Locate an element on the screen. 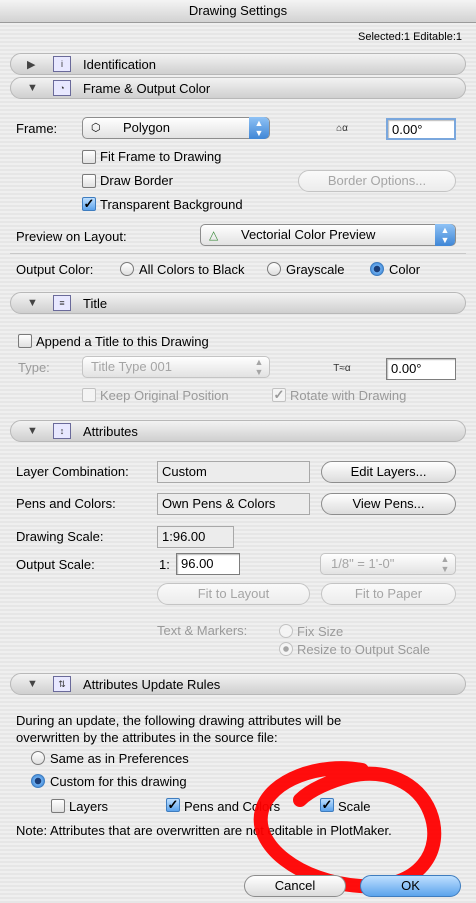  ok-button: OK is located at coordinates (410, 886).